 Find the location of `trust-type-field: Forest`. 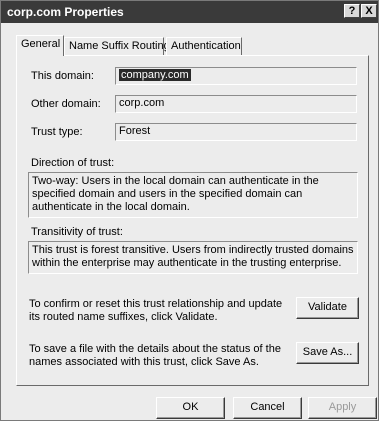

trust-type-field: Forest is located at coordinates (236, 132).